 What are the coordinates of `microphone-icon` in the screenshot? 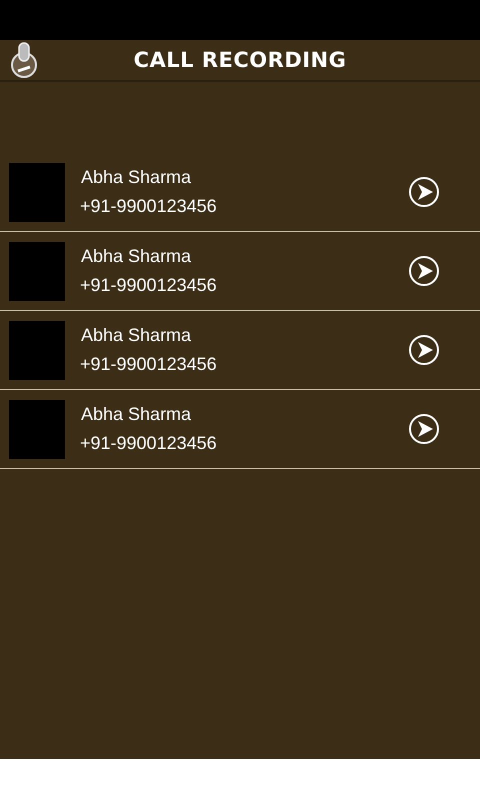 It's located at (24, 60).